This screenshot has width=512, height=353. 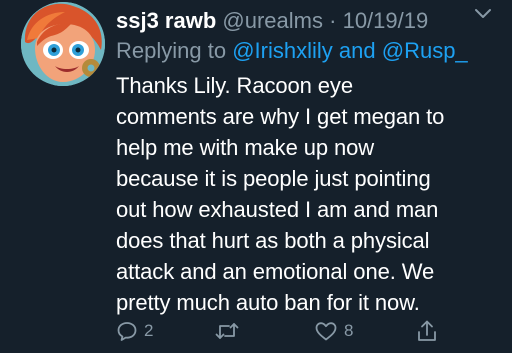 I want to click on retweet-icon, so click(x=227, y=331).